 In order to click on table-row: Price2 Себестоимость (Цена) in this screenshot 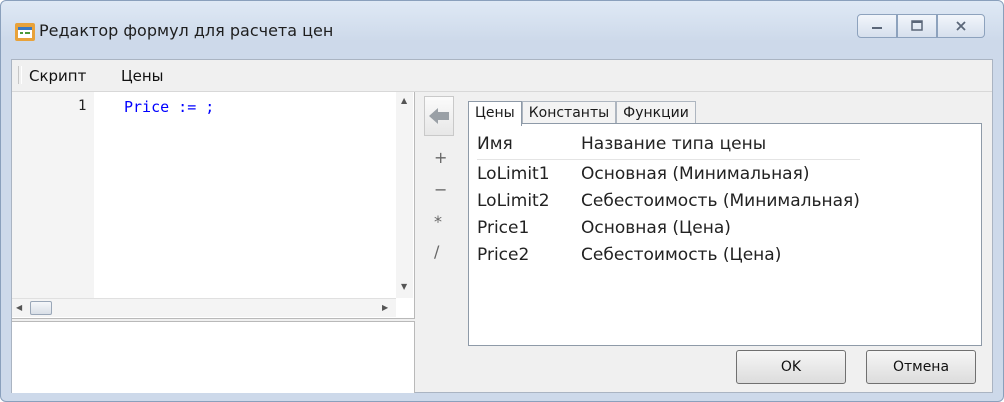, I will do `click(668, 254)`.